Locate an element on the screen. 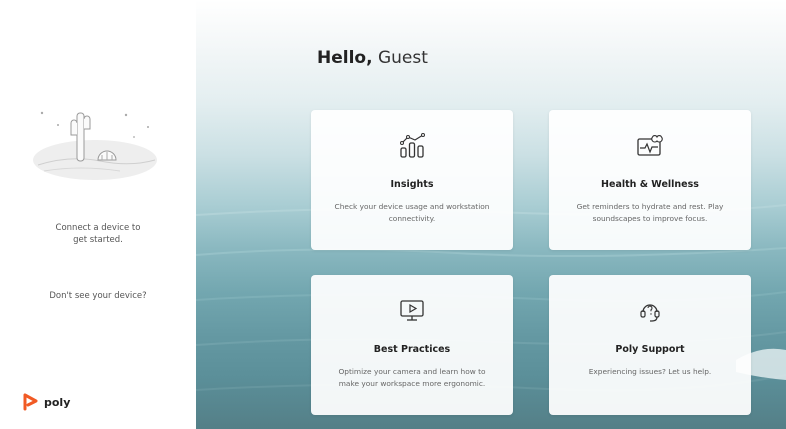 This screenshot has height=429, width=786. greeting: Hello, Guest is located at coordinates (372, 58).